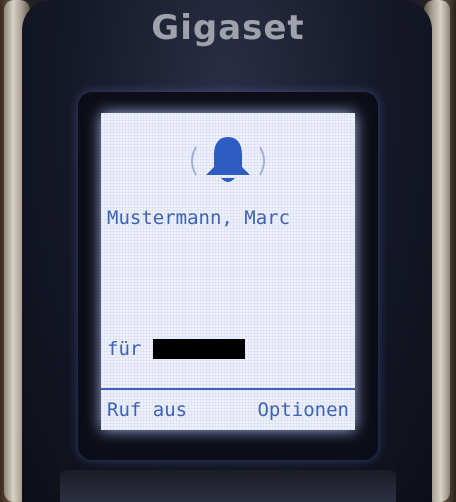 Image resolution: width=456 pixels, height=502 pixels. I want to click on ringing-indicator, so click(228, 161).